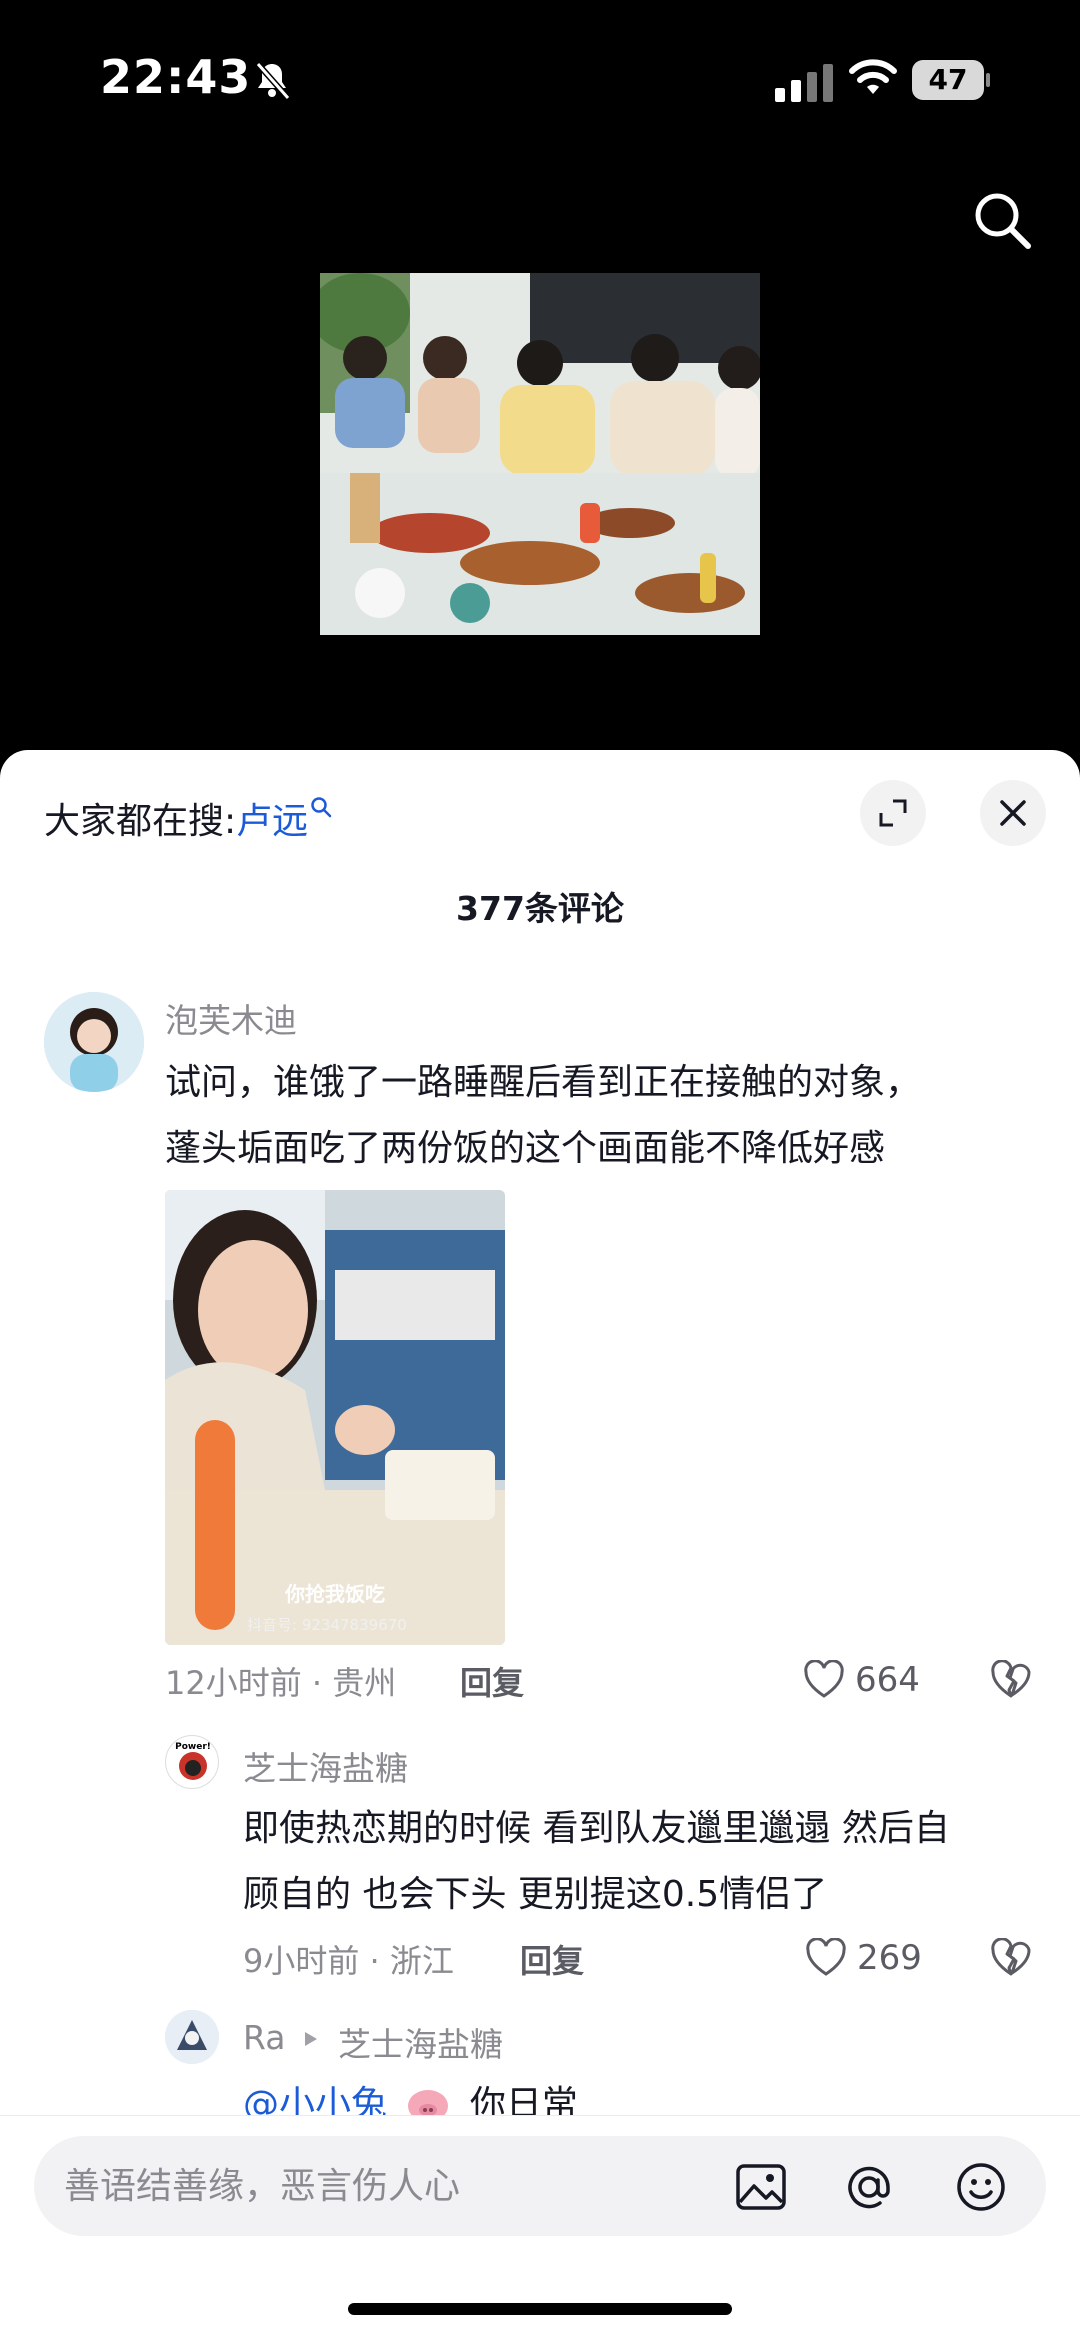 This screenshot has height=2341, width=1080. What do you see at coordinates (311, 2039) in the screenshot?
I see `reply-arrow-icon` at bounding box center [311, 2039].